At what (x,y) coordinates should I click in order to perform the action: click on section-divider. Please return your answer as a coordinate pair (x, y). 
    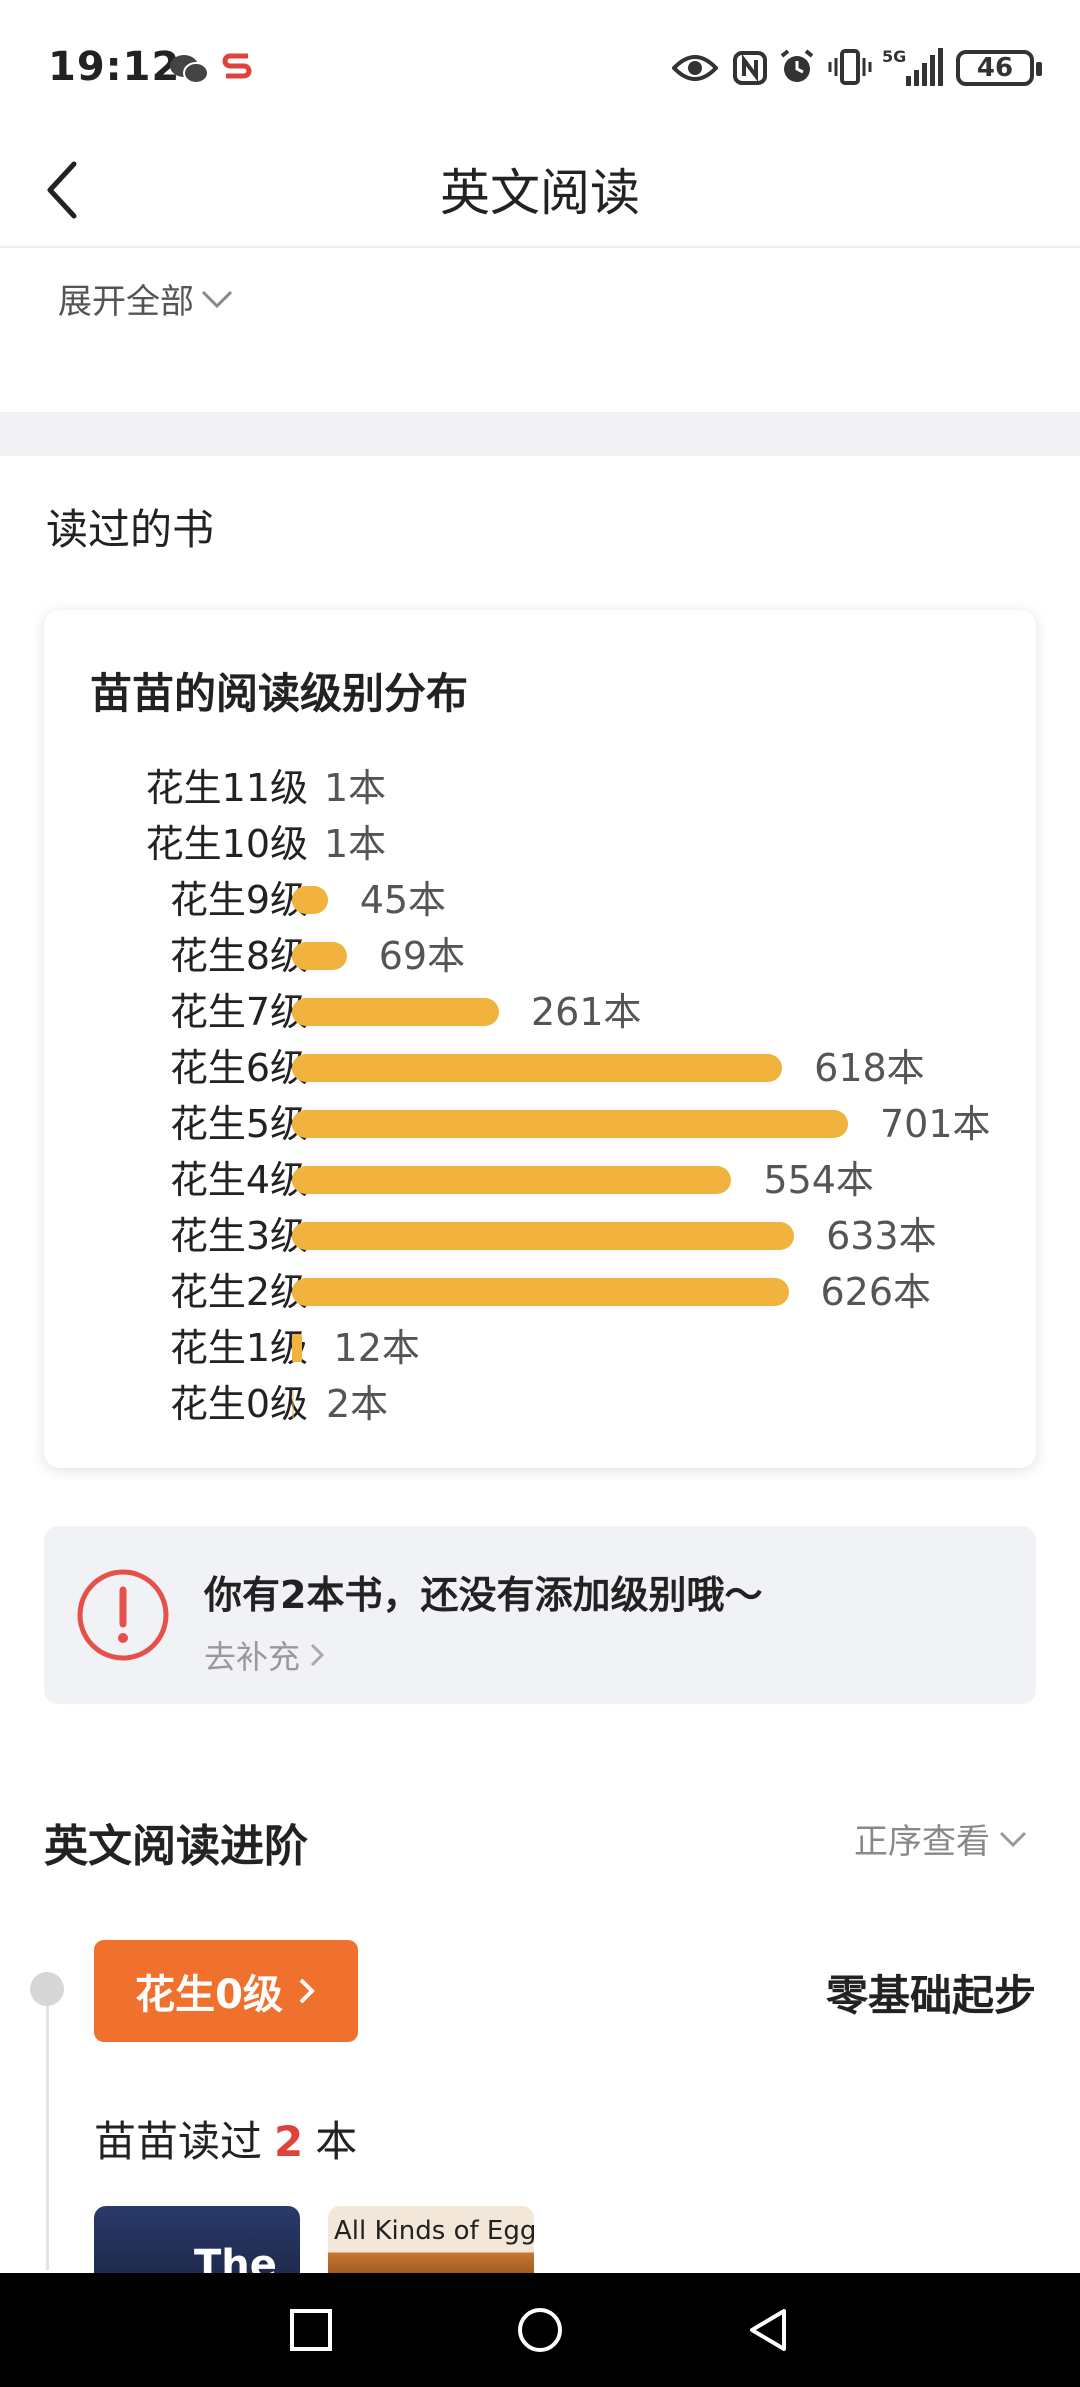
    Looking at the image, I should click on (540, 434).